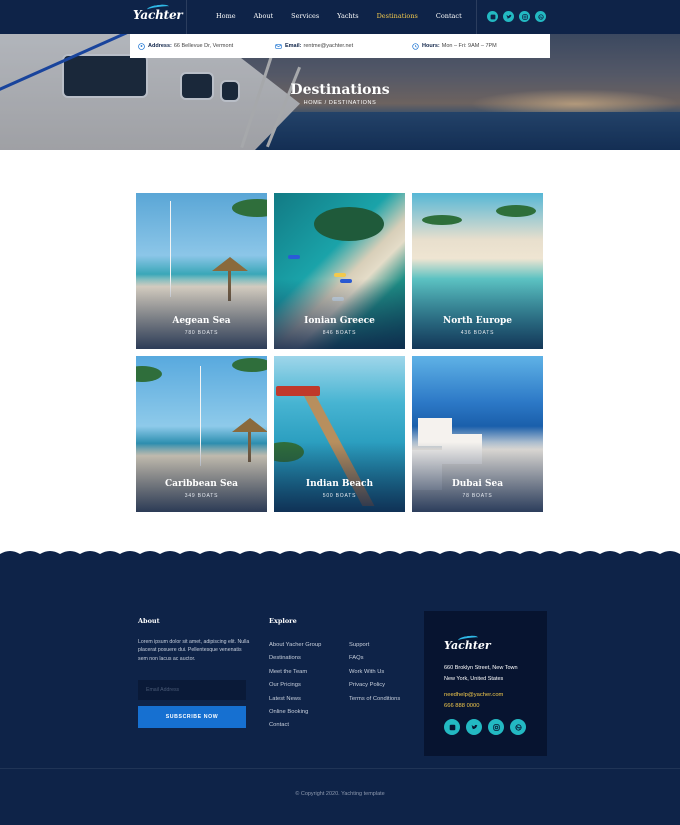 Image resolution: width=680 pixels, height=825 pixels. Describe the element at coordinates (295, 648) in the screenshot. I see `footer-link: About Yacher Group` at that location.